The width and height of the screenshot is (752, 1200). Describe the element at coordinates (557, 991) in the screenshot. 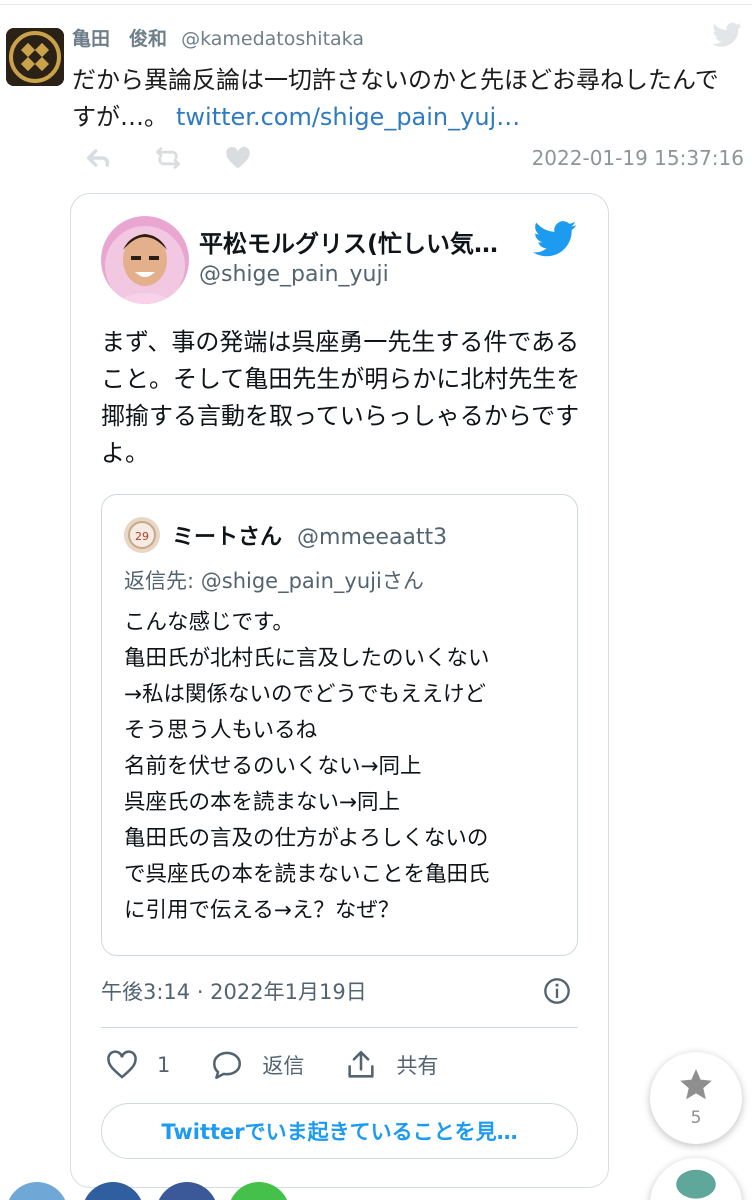

I see `info-icon` at that location.